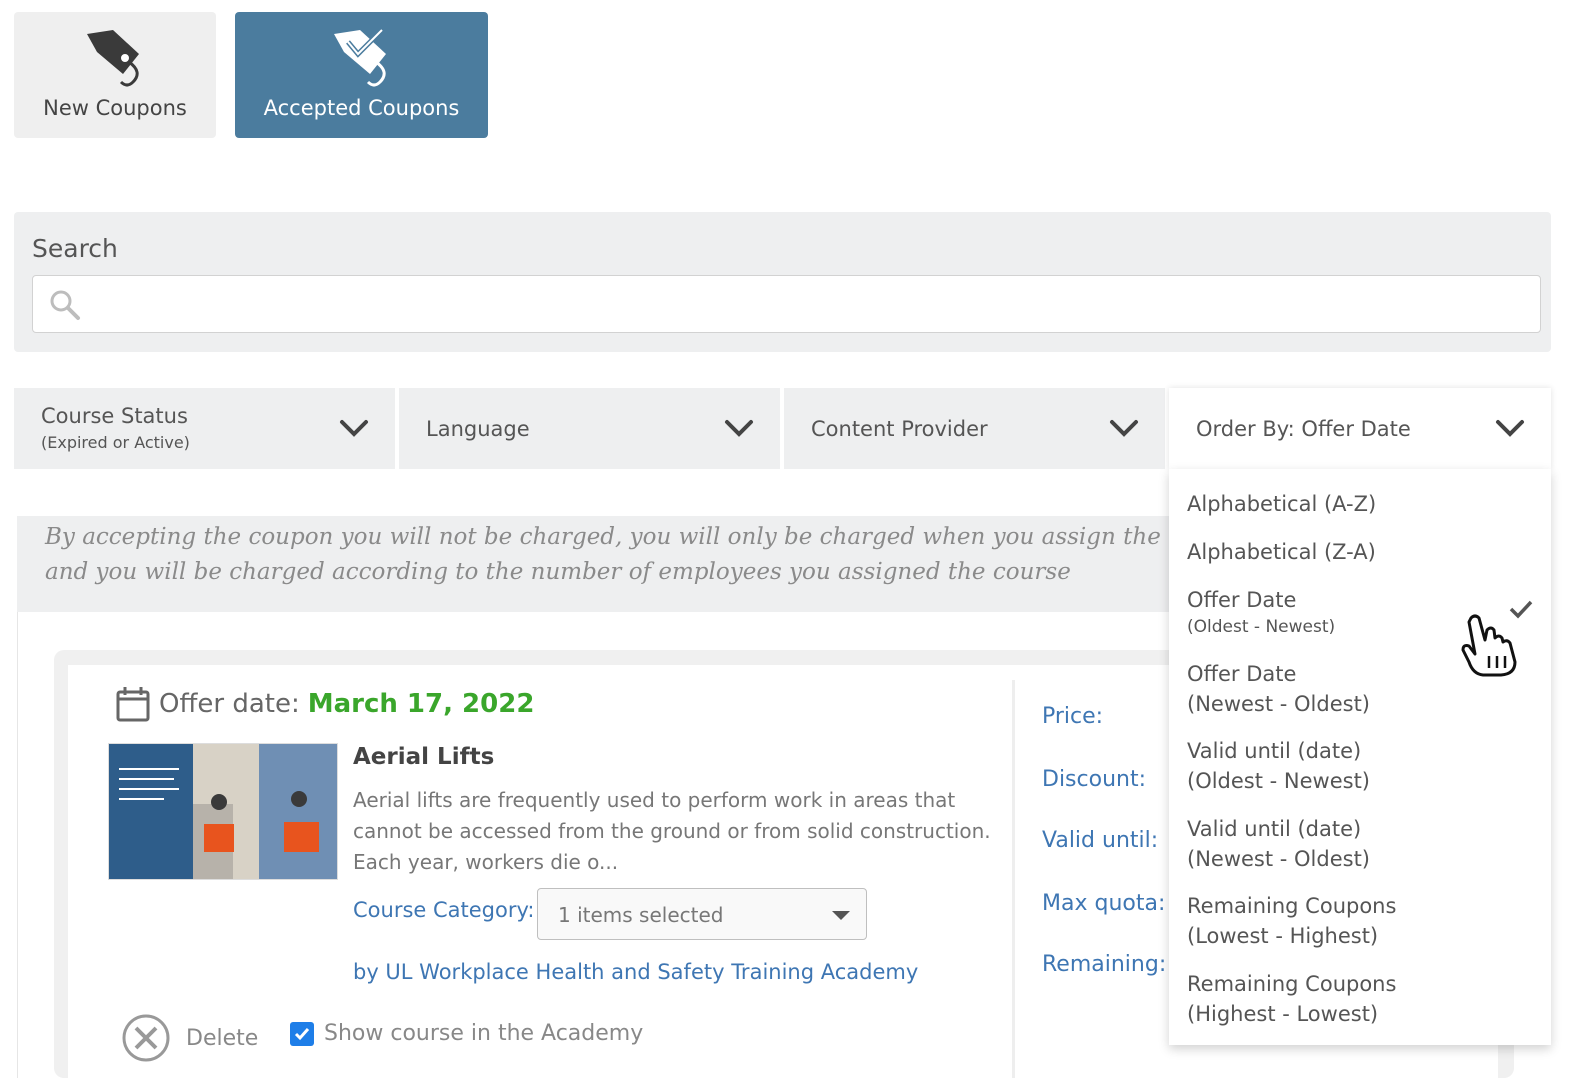 The height and width of the screenshot is (1078, 1588). I want to click on offer-date-line: Offer date: March 17, 2022, so click(324, 704).